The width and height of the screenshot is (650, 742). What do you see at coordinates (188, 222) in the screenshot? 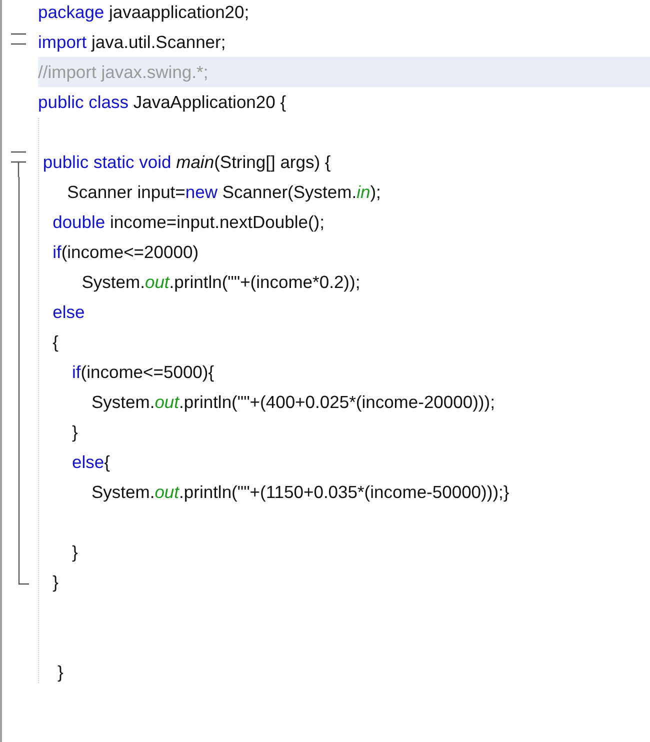
I see `code-line: double income=input.nextDouble();` at bounding box center [188, 222].